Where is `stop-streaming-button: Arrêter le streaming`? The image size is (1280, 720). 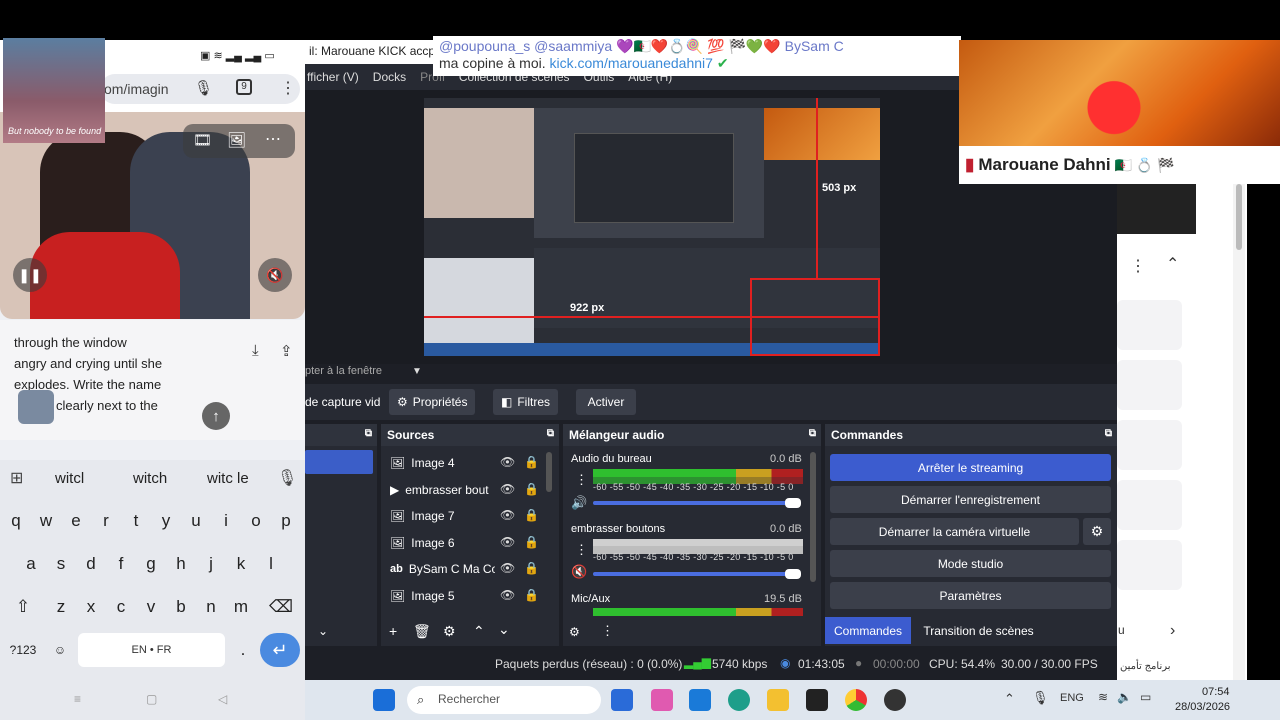
stop-streaming-button: Arrêter le streaming is located at coordinates (970, 467).